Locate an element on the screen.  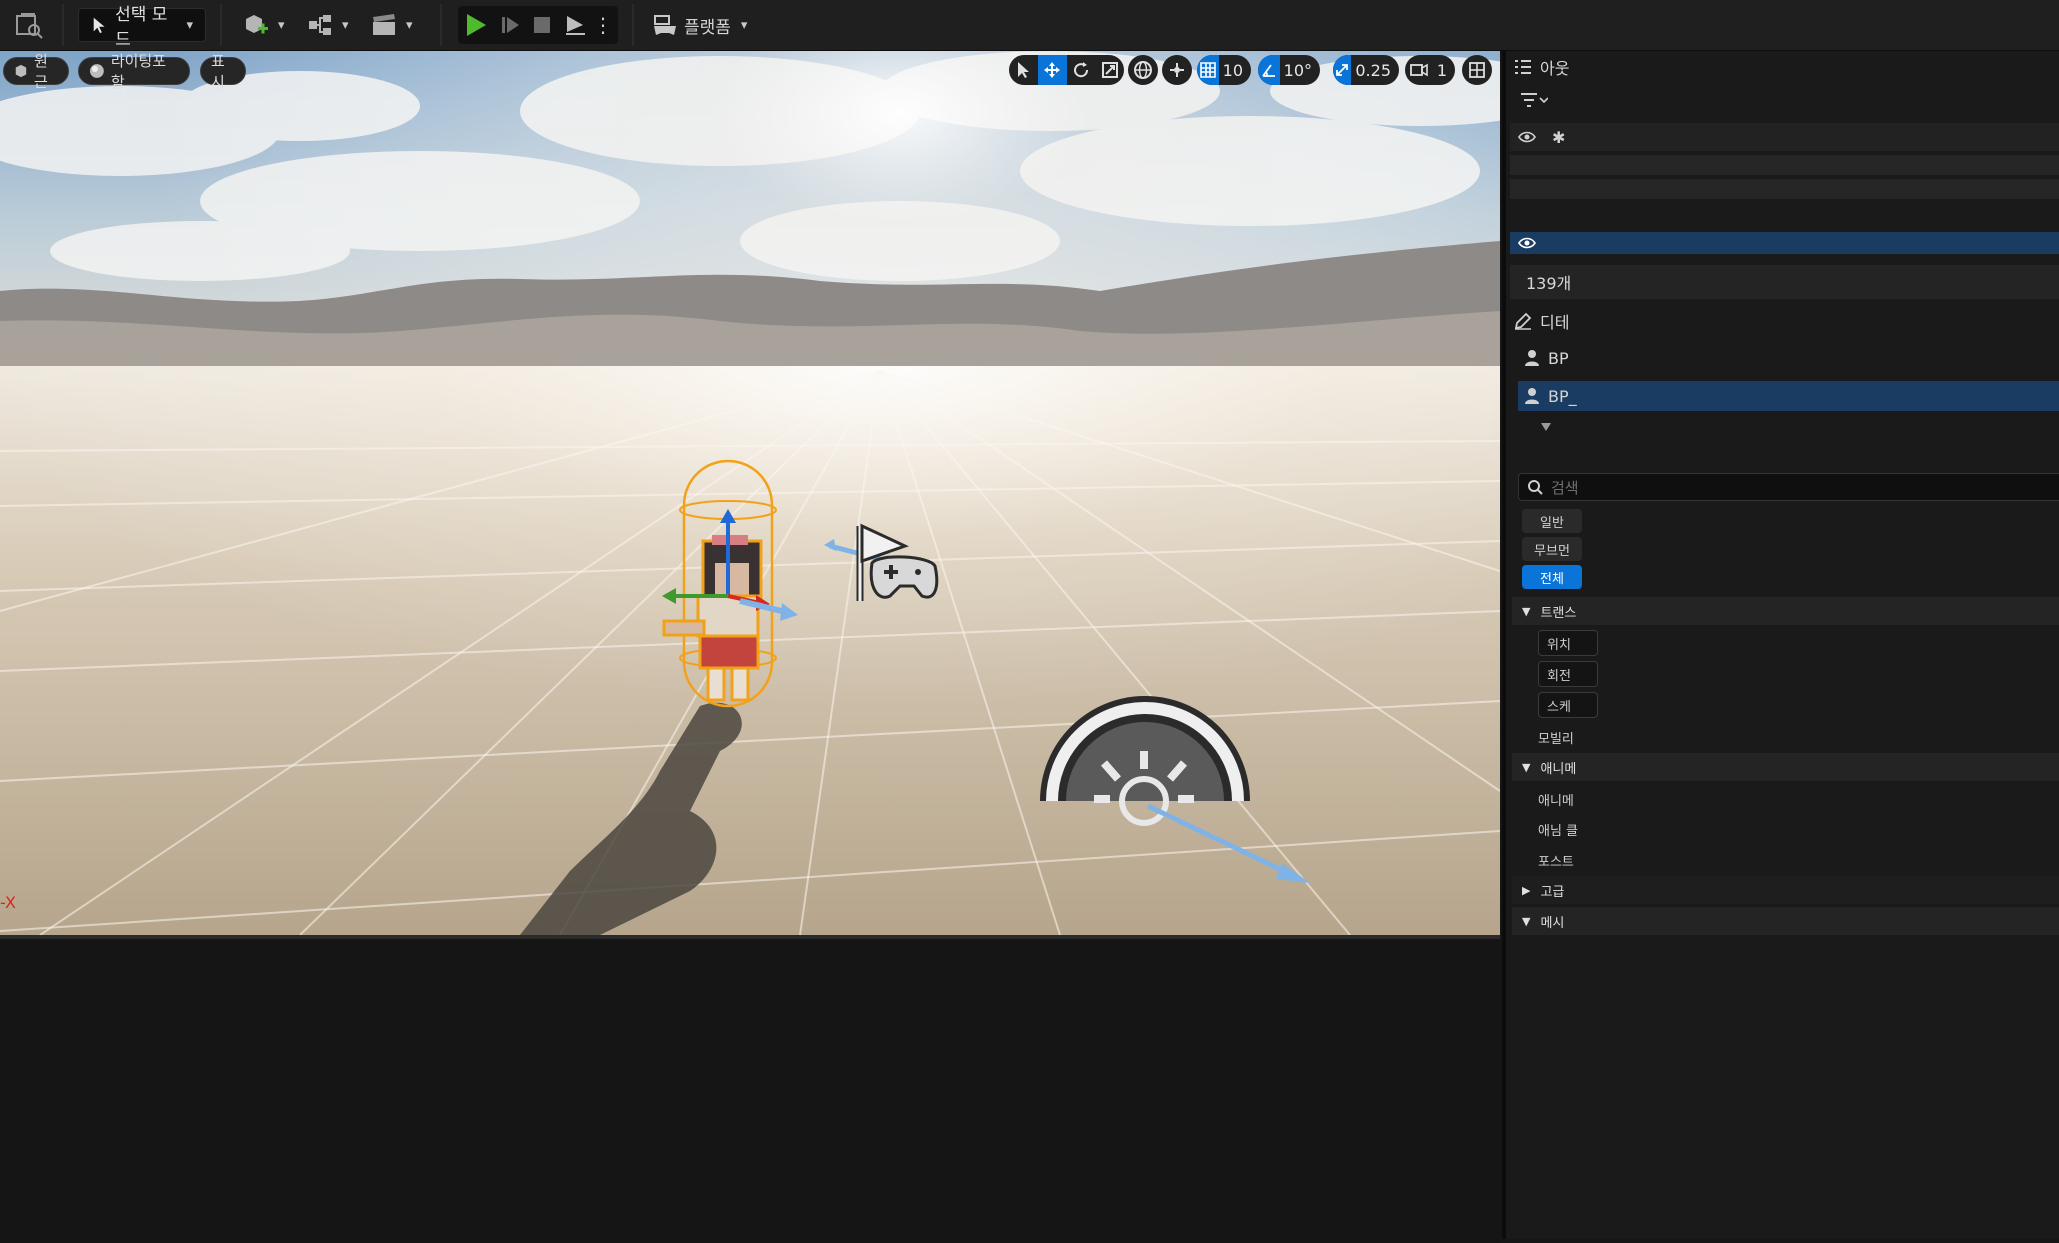
actor-name: BP is located at coordinates (1558, 358).